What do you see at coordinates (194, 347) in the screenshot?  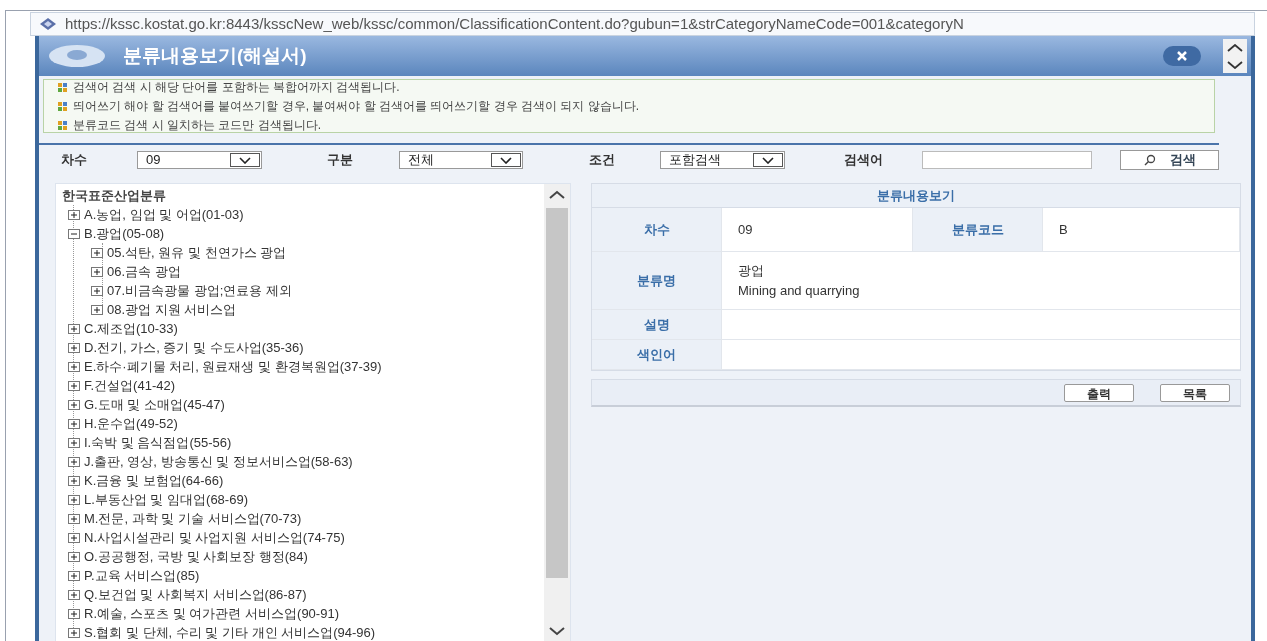 I see `tree-item: D.전기, 가스, 증기 및 수도사업(35-36)` at bounding box center [194, 347].